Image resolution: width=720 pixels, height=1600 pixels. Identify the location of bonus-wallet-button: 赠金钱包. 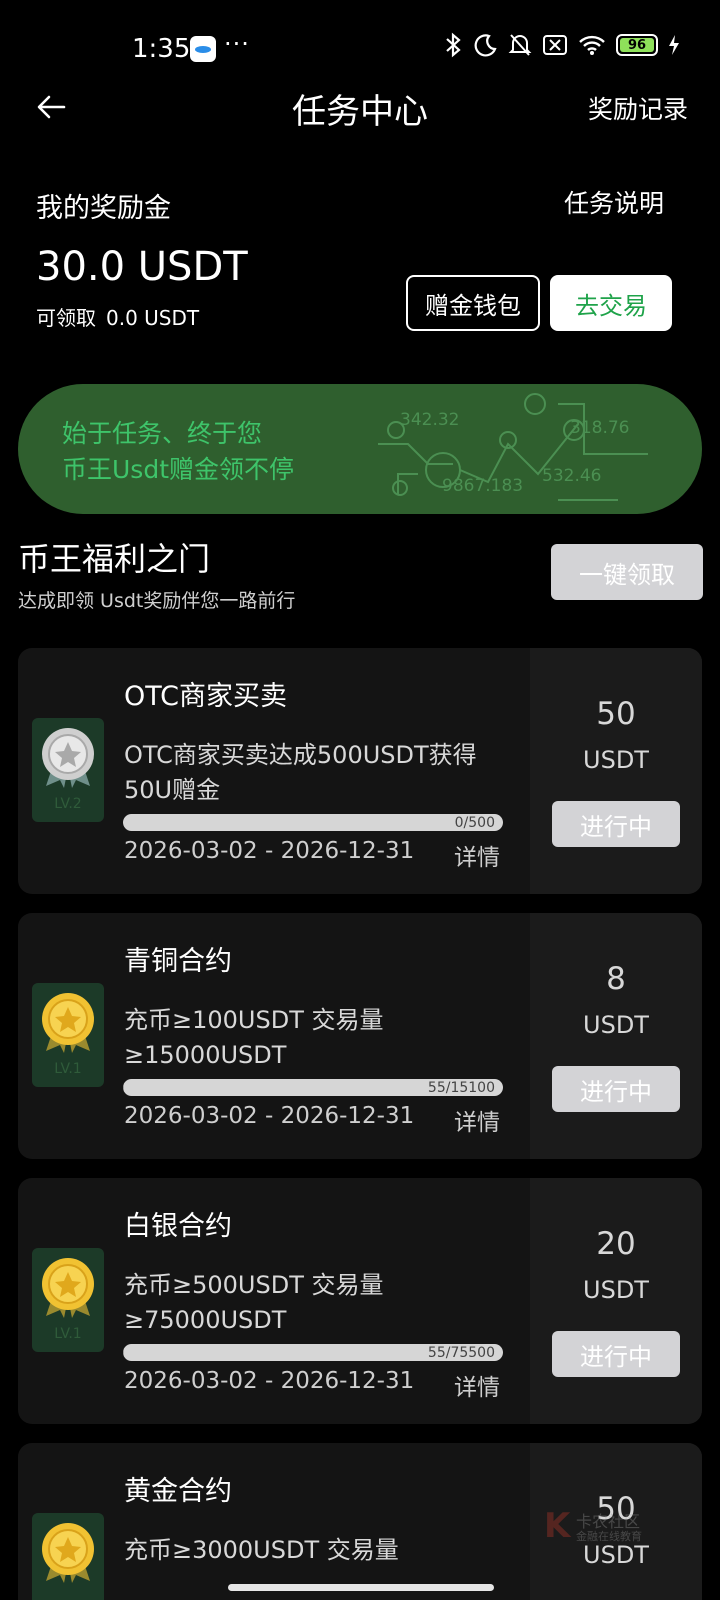
(473, 303).